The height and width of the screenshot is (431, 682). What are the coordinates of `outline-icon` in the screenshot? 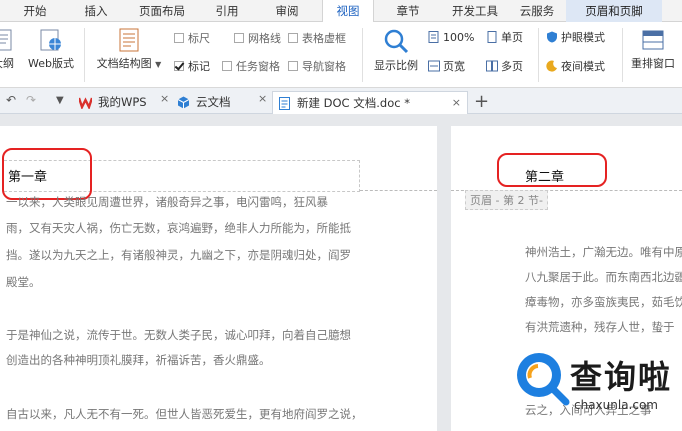 It's located at (6, 40).